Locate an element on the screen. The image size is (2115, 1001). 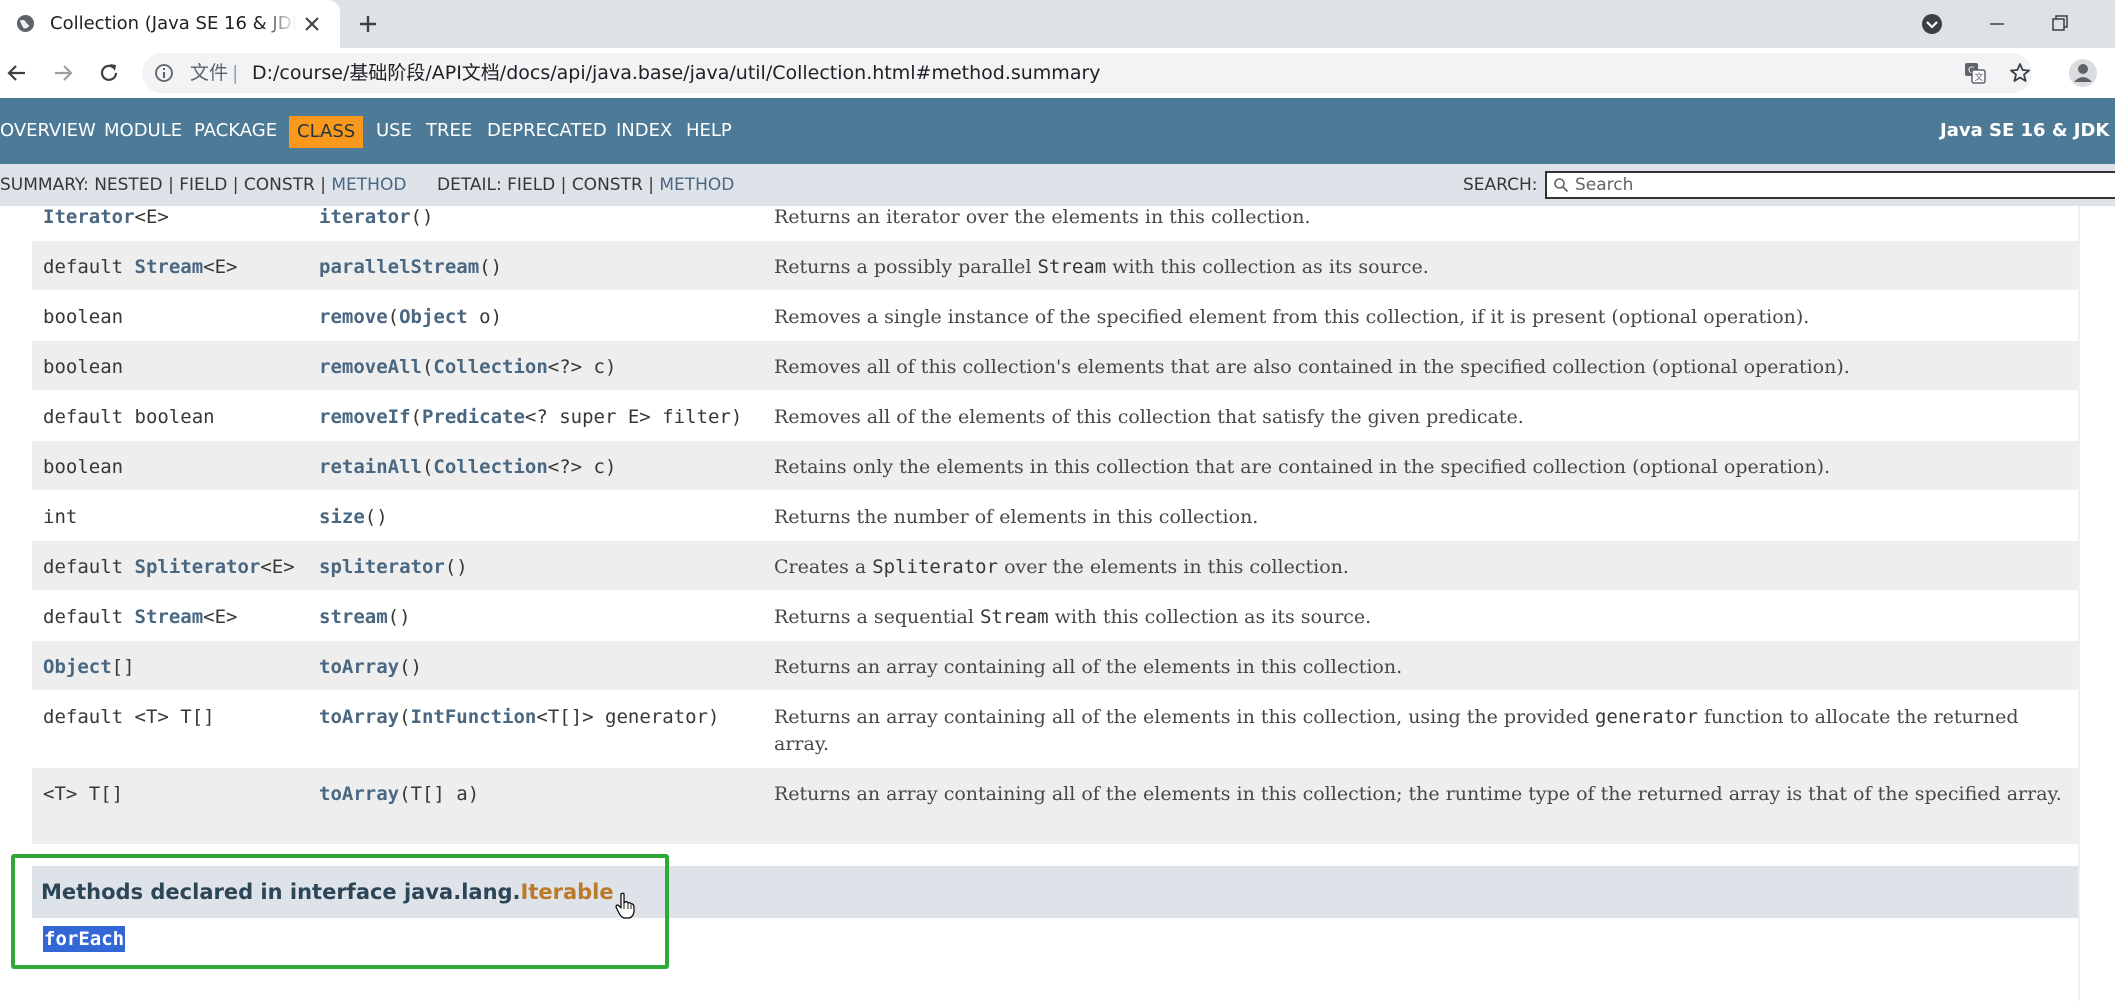
globe-icon is located at coordinates (25, 23).